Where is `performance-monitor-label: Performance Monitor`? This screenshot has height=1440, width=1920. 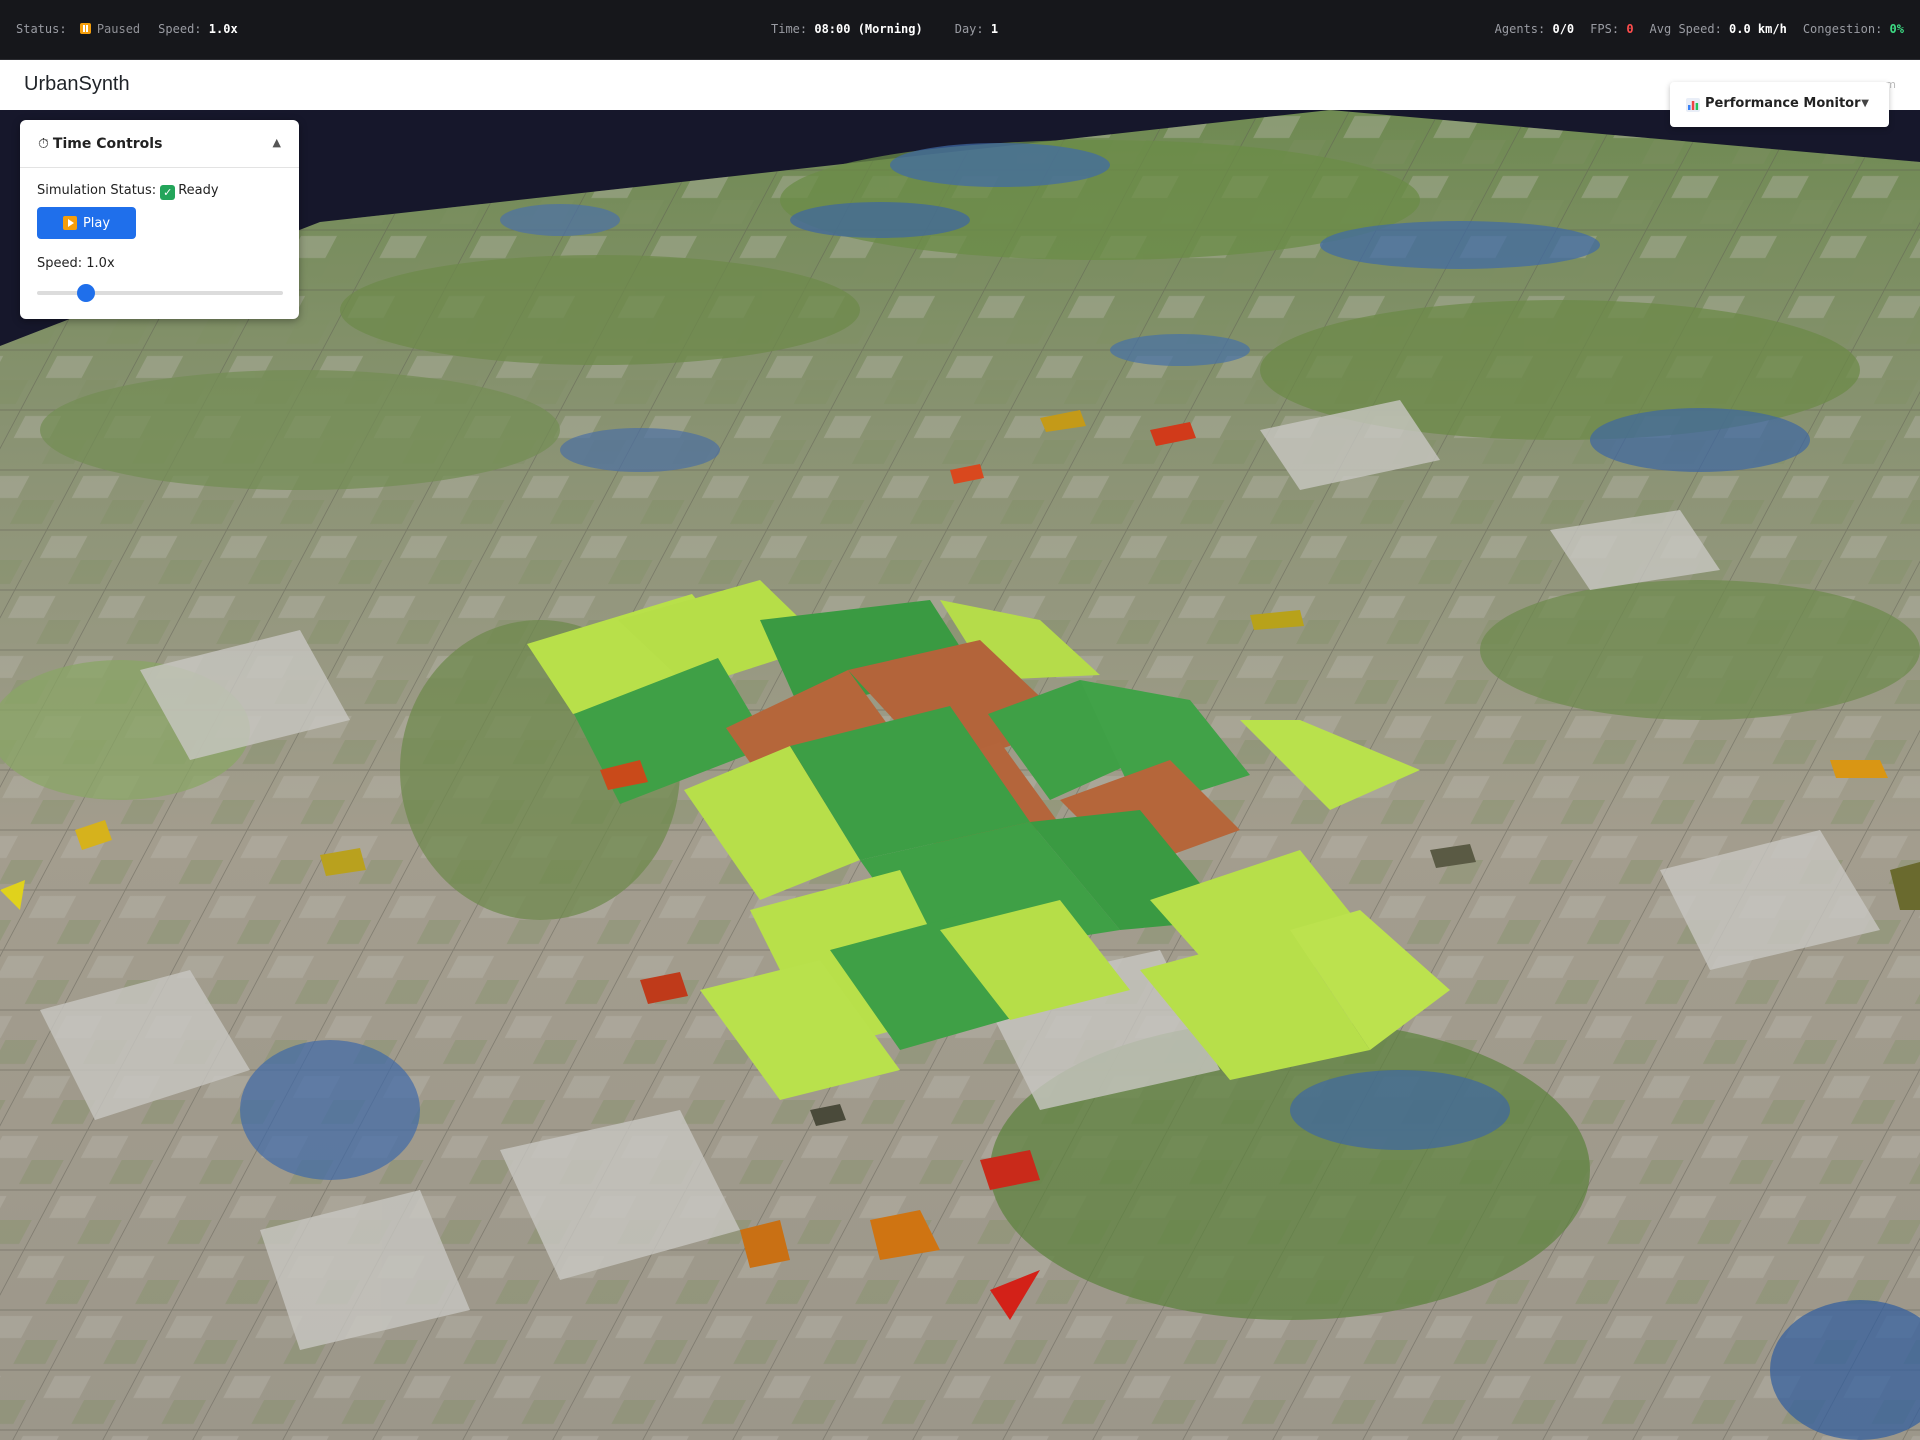 performance-monitor-label: Performance Monitor is located at coordinates (1783, 103).